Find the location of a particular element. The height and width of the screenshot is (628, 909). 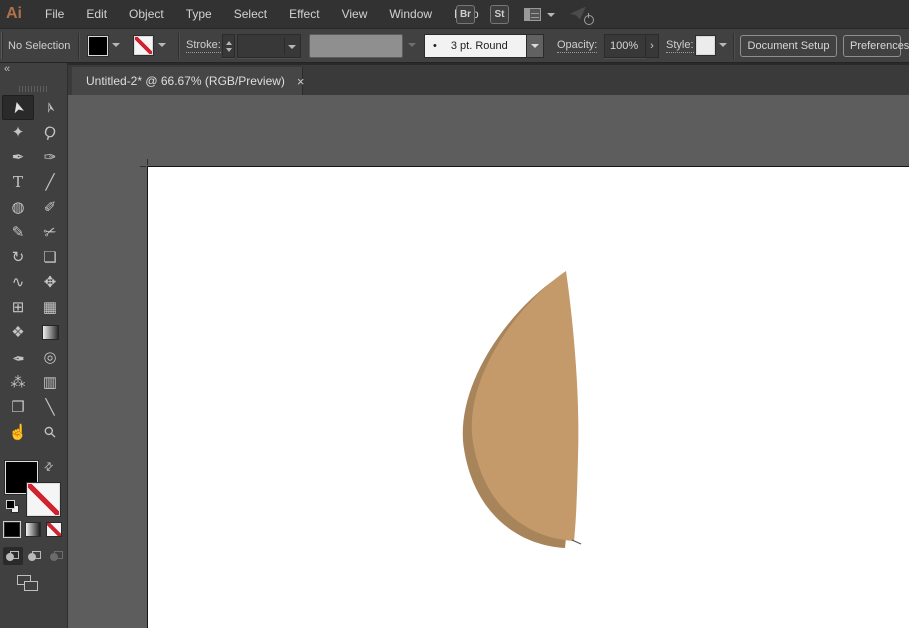

tab-close-icon: × is located at coordinates (301, 81).